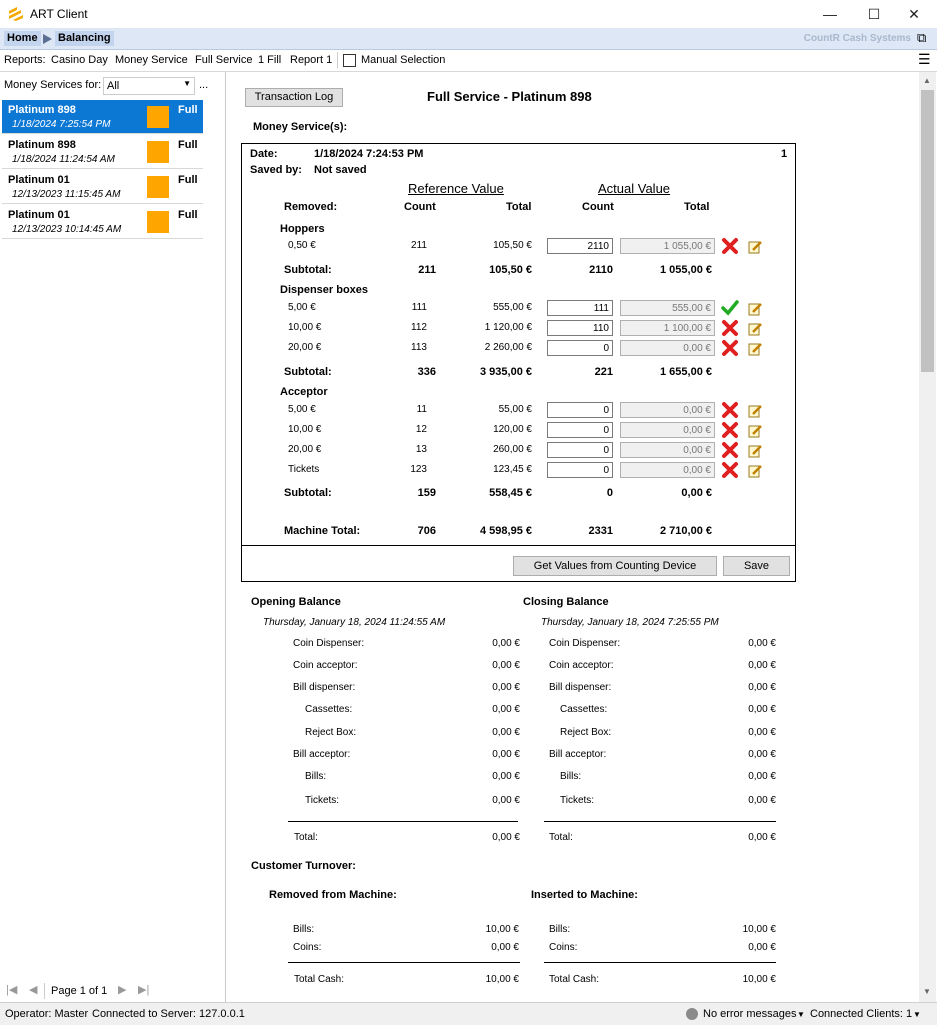 Image resolution: width=937 pixels, height=1025 pixels. Describe the element at coordinates (686, 270) in the screenshot. I see `subtotal-act-total: 1 055,00 €` at that location.